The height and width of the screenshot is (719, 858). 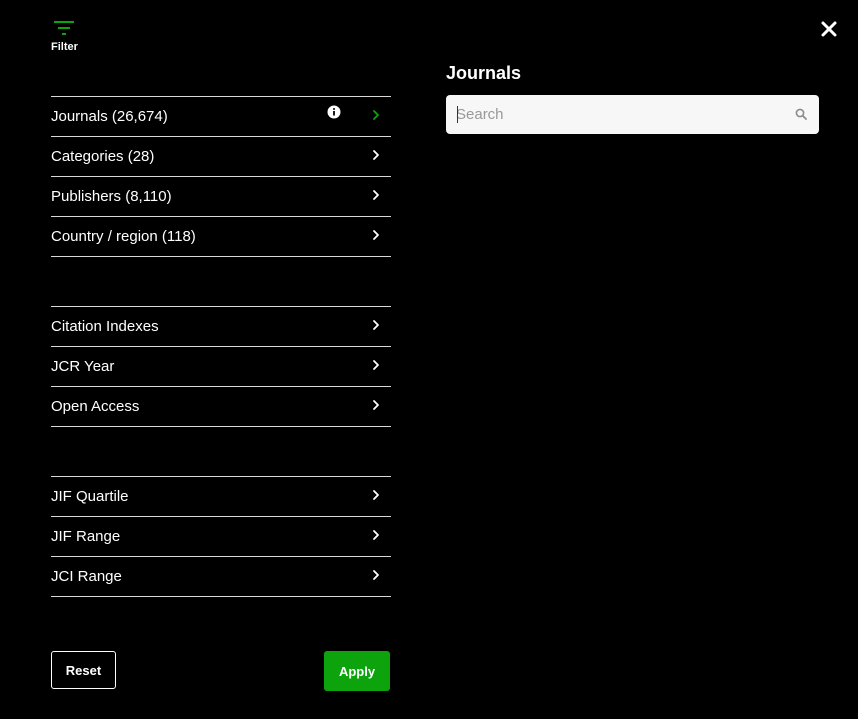 I want to click on search-icon, so click(x=801, y=114).